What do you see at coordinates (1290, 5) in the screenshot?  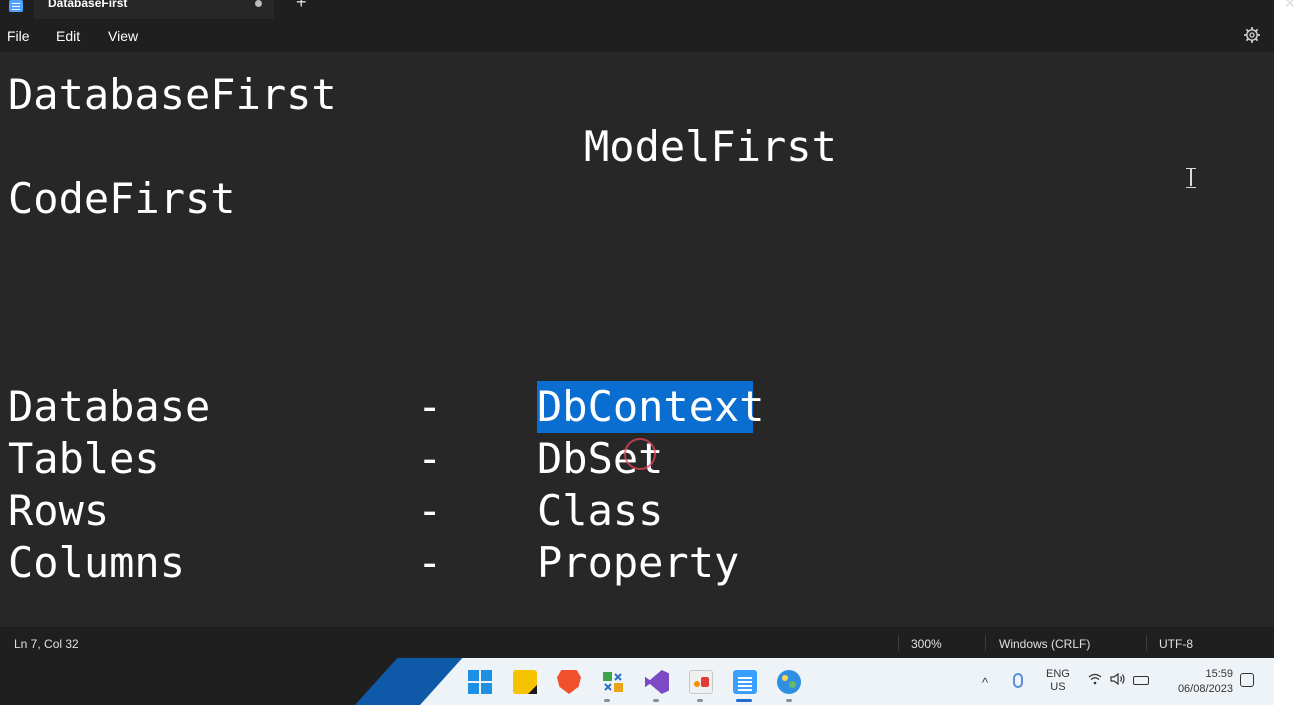 I see `close-button: ✕` at bounding box center [1290, 5].